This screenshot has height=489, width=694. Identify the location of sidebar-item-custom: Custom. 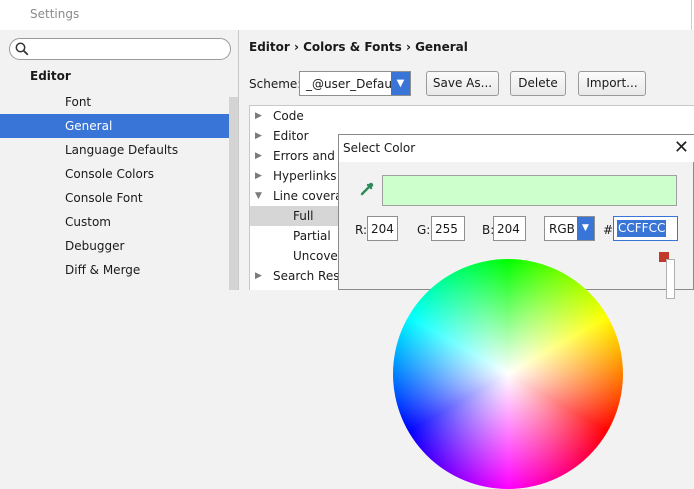
(119, 222).